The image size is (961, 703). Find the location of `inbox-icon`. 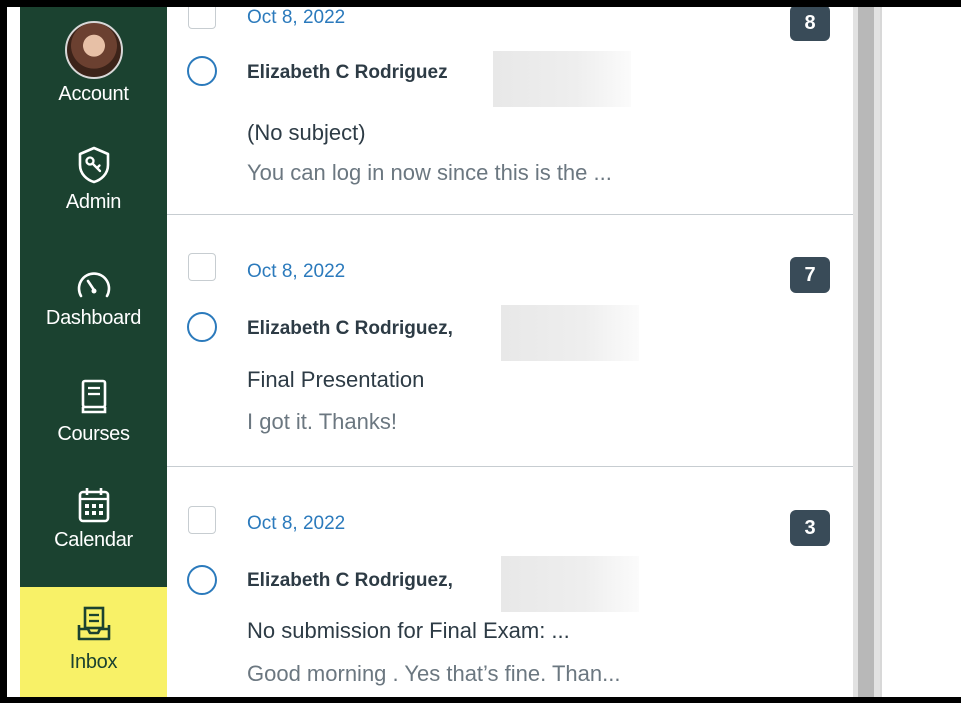

inbox-icon is located at coordinates (93, 623).